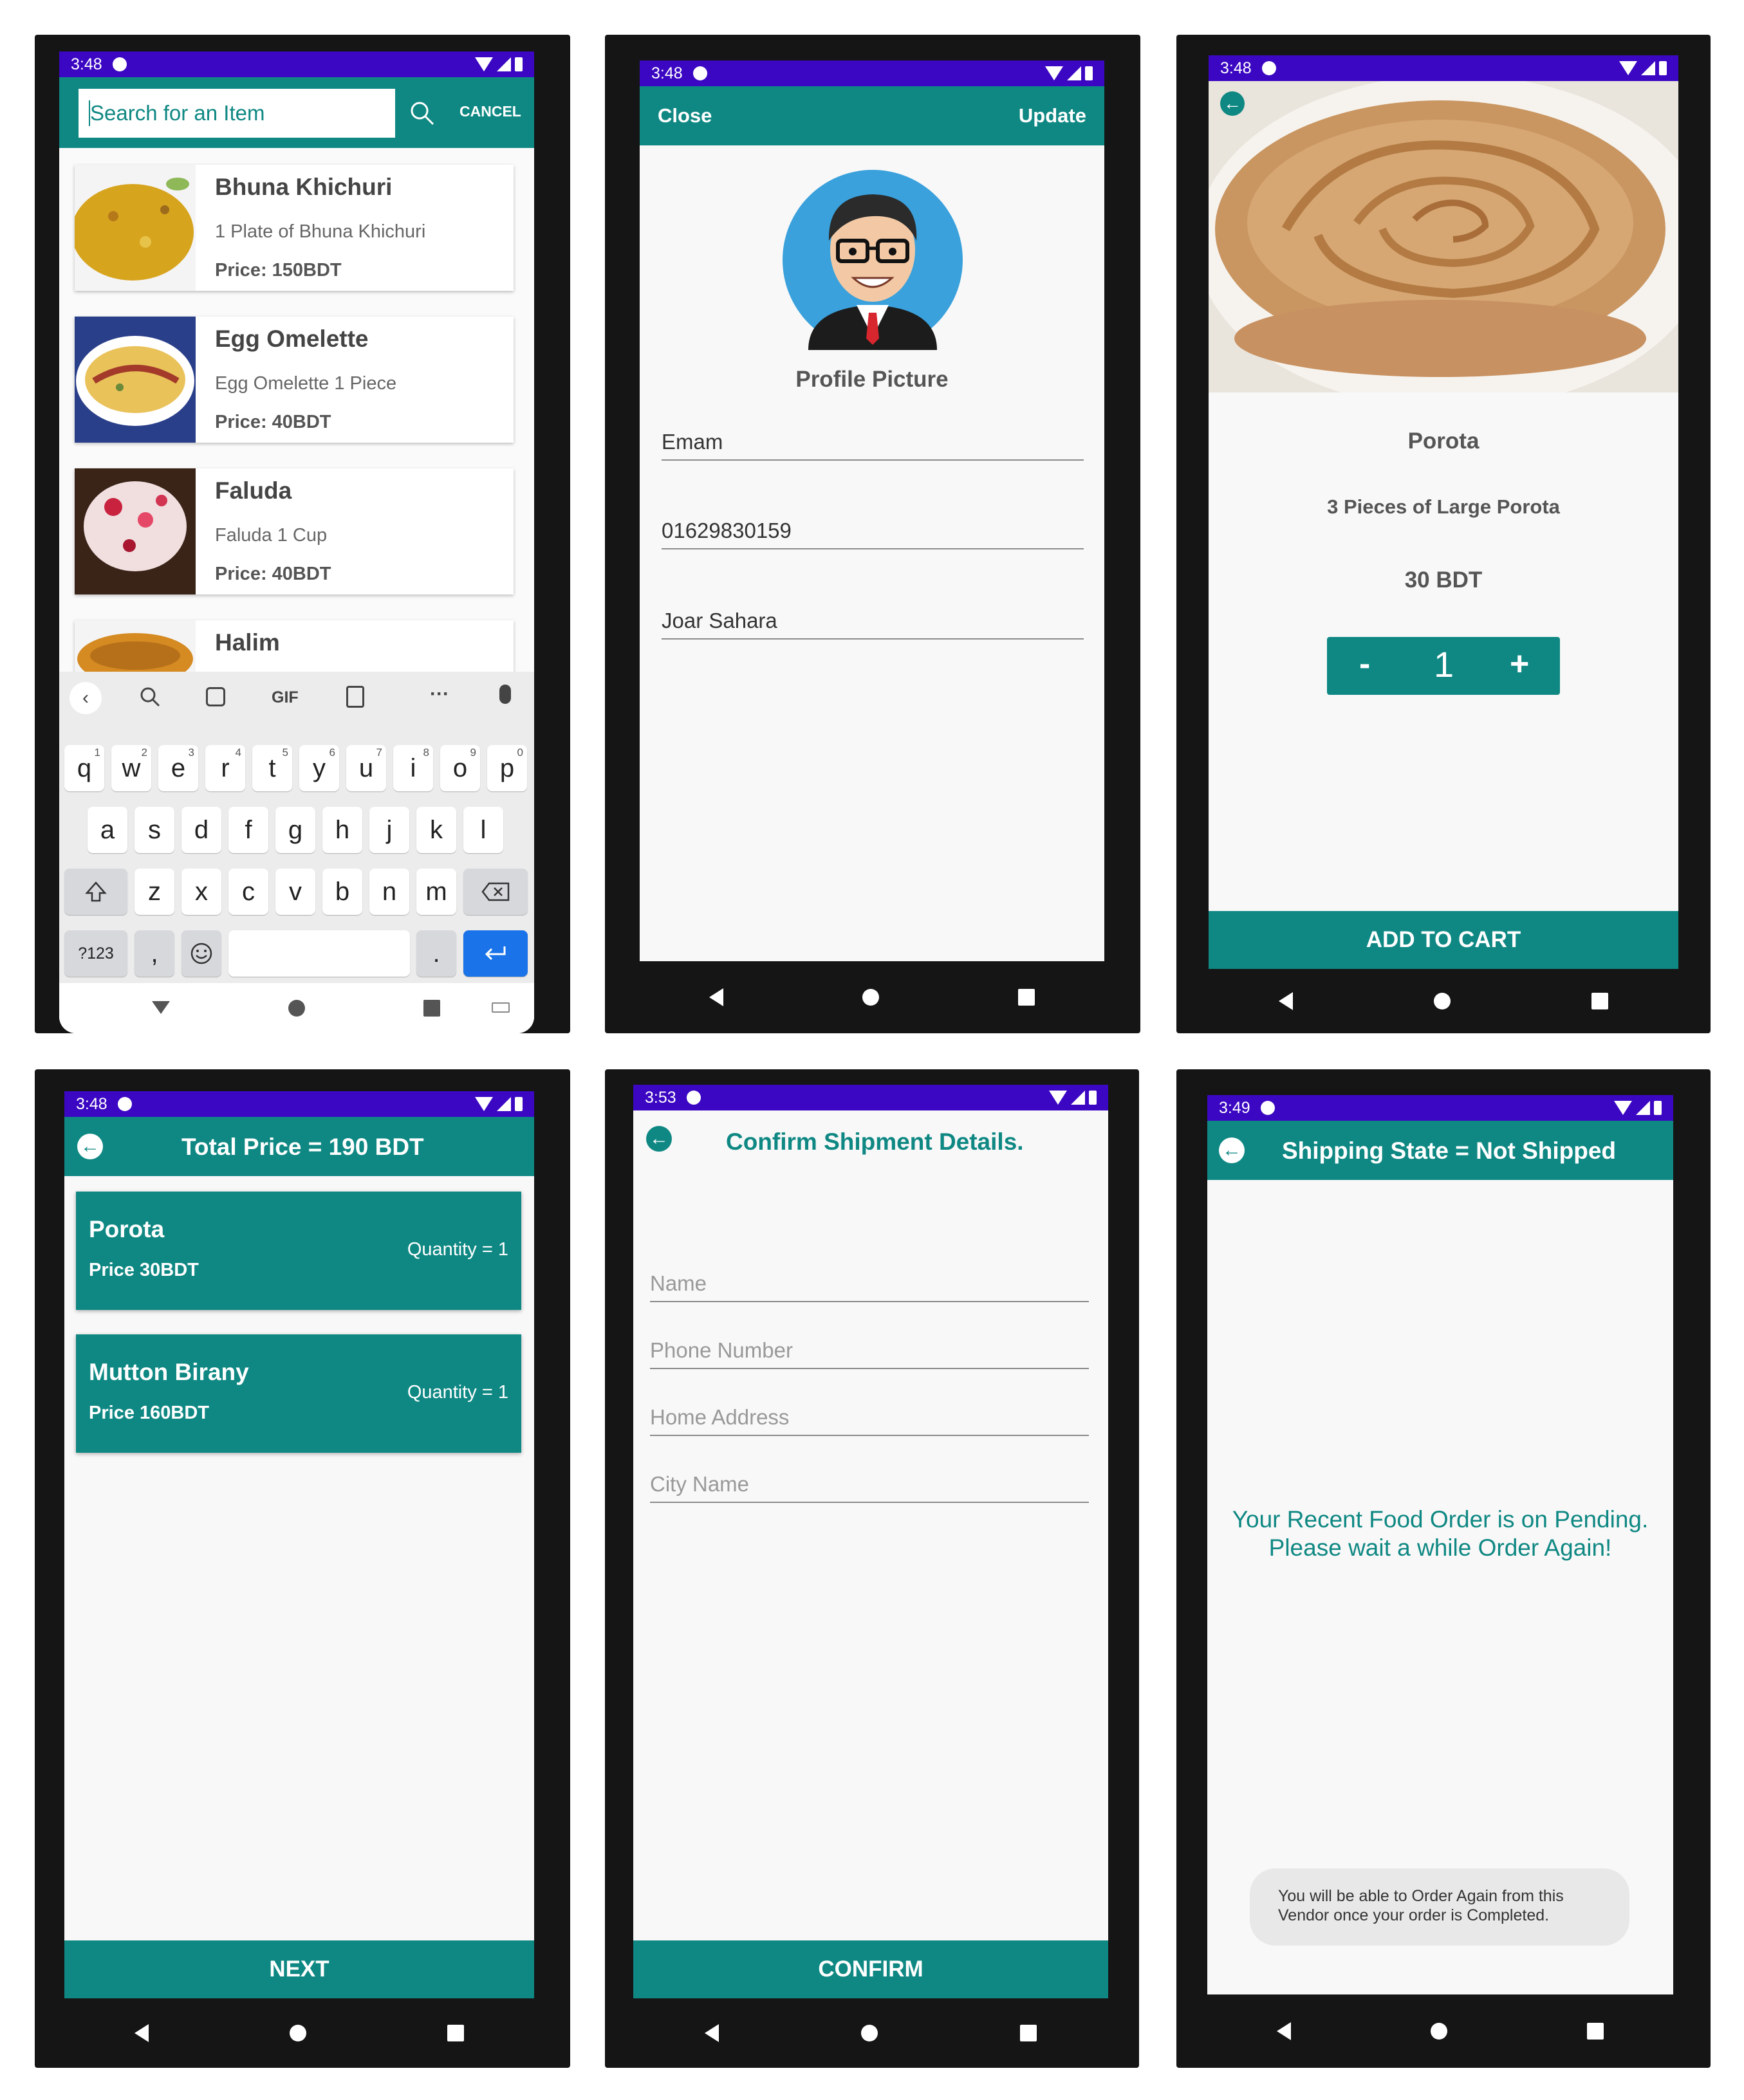 This screenshot has height=2100, width=1744. What do you see at coordinates (298, 1393) in the screenshot?
I see `cart-item: Mutton Birany Price 160BDT Quantity = 1` at bounding box center [298, 1393].